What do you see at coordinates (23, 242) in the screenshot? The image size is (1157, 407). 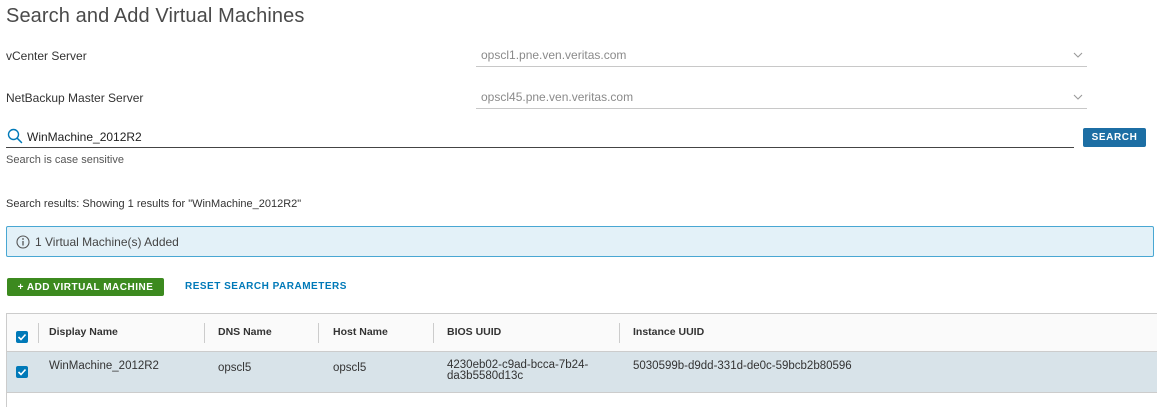 I see `info-icon` at bounding box center [23, 242].